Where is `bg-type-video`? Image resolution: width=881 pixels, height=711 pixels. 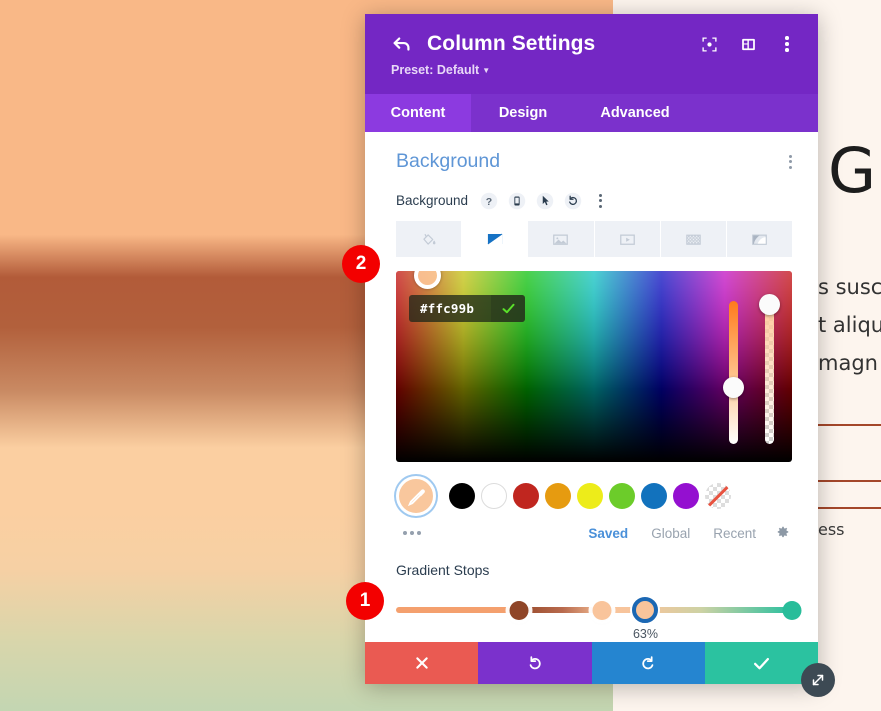
bg-type-video is located at coordinates (628, 239).